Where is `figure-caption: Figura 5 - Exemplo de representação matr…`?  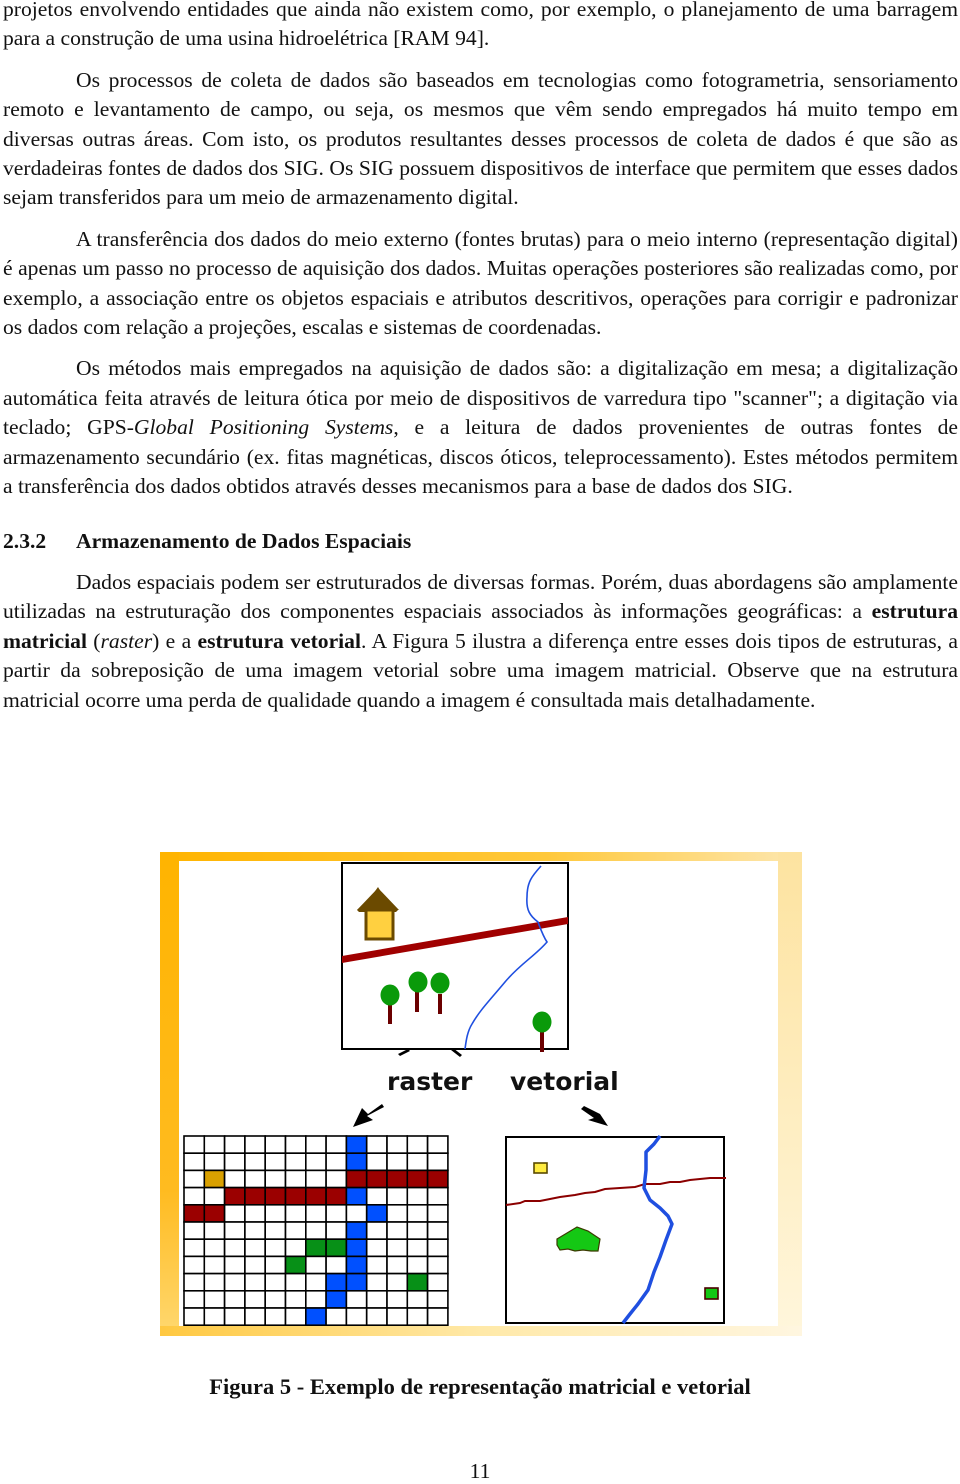 figure-caption: Figura 5 - Exemplo de representação matr… is located at coordinates (480, 1386).